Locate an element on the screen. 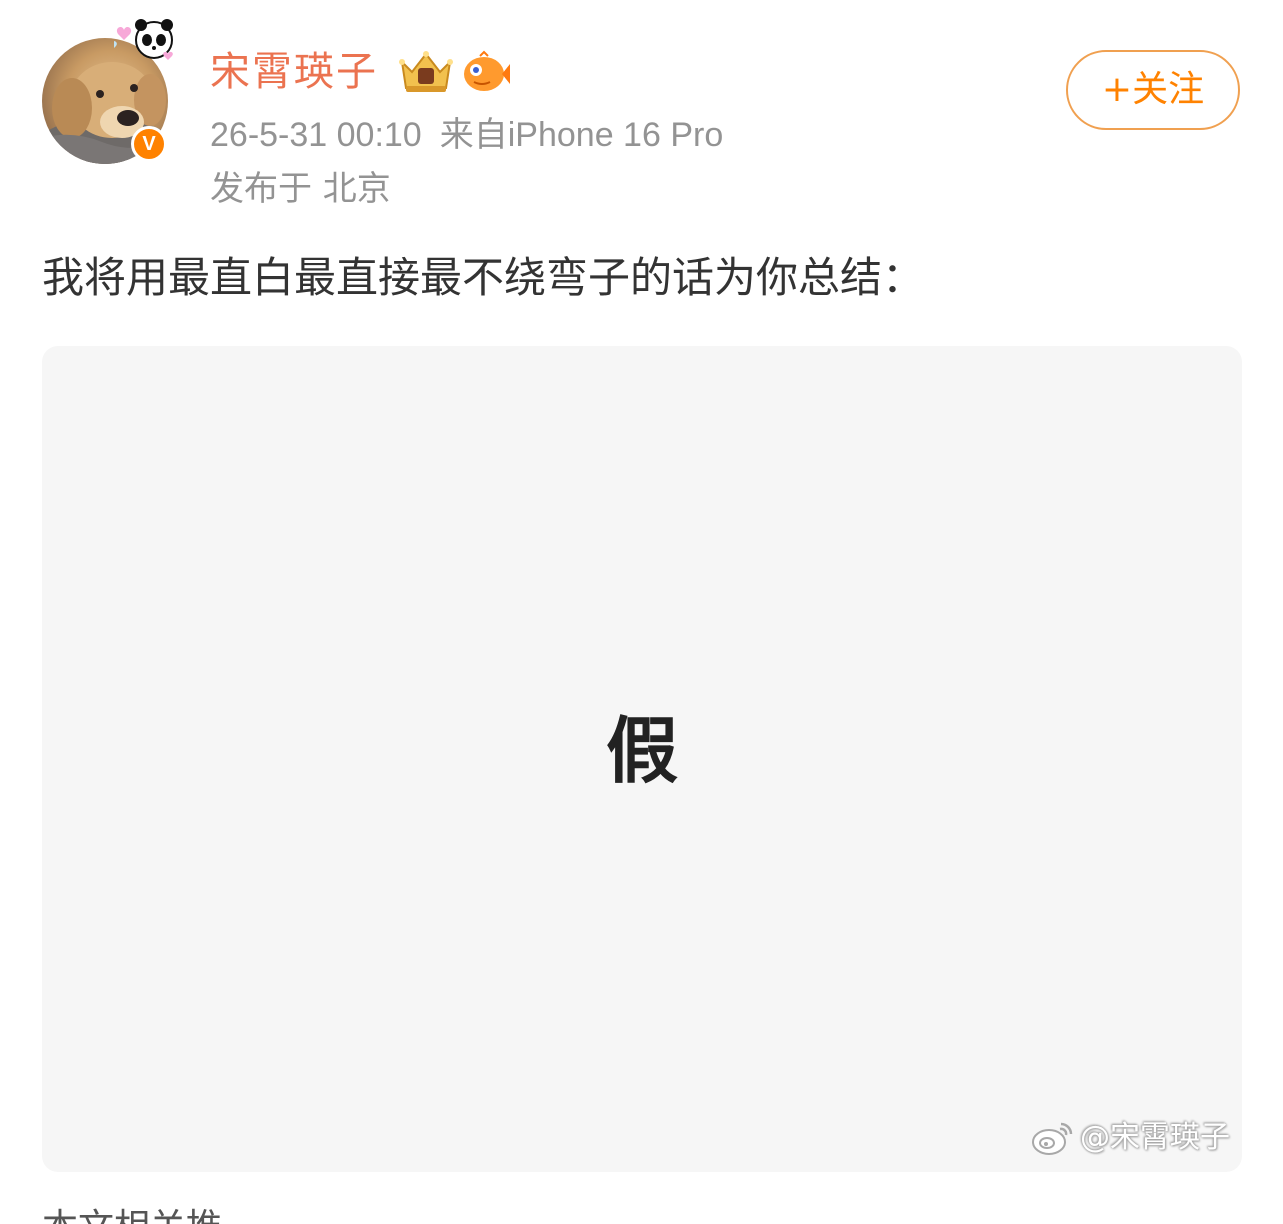  author-name: 宋霄瑛子 is located at coordinates (294, 72).